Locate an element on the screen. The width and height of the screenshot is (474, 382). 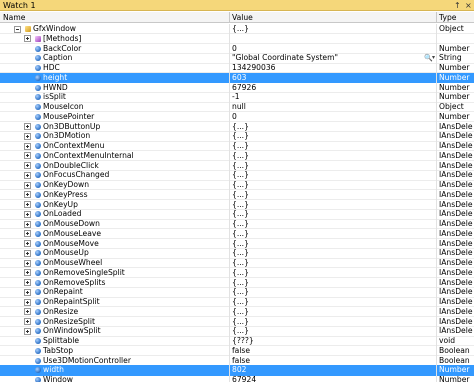
watch-row: OnResizeSplit {...} IAnsDele is located at coordinates (237, 321).